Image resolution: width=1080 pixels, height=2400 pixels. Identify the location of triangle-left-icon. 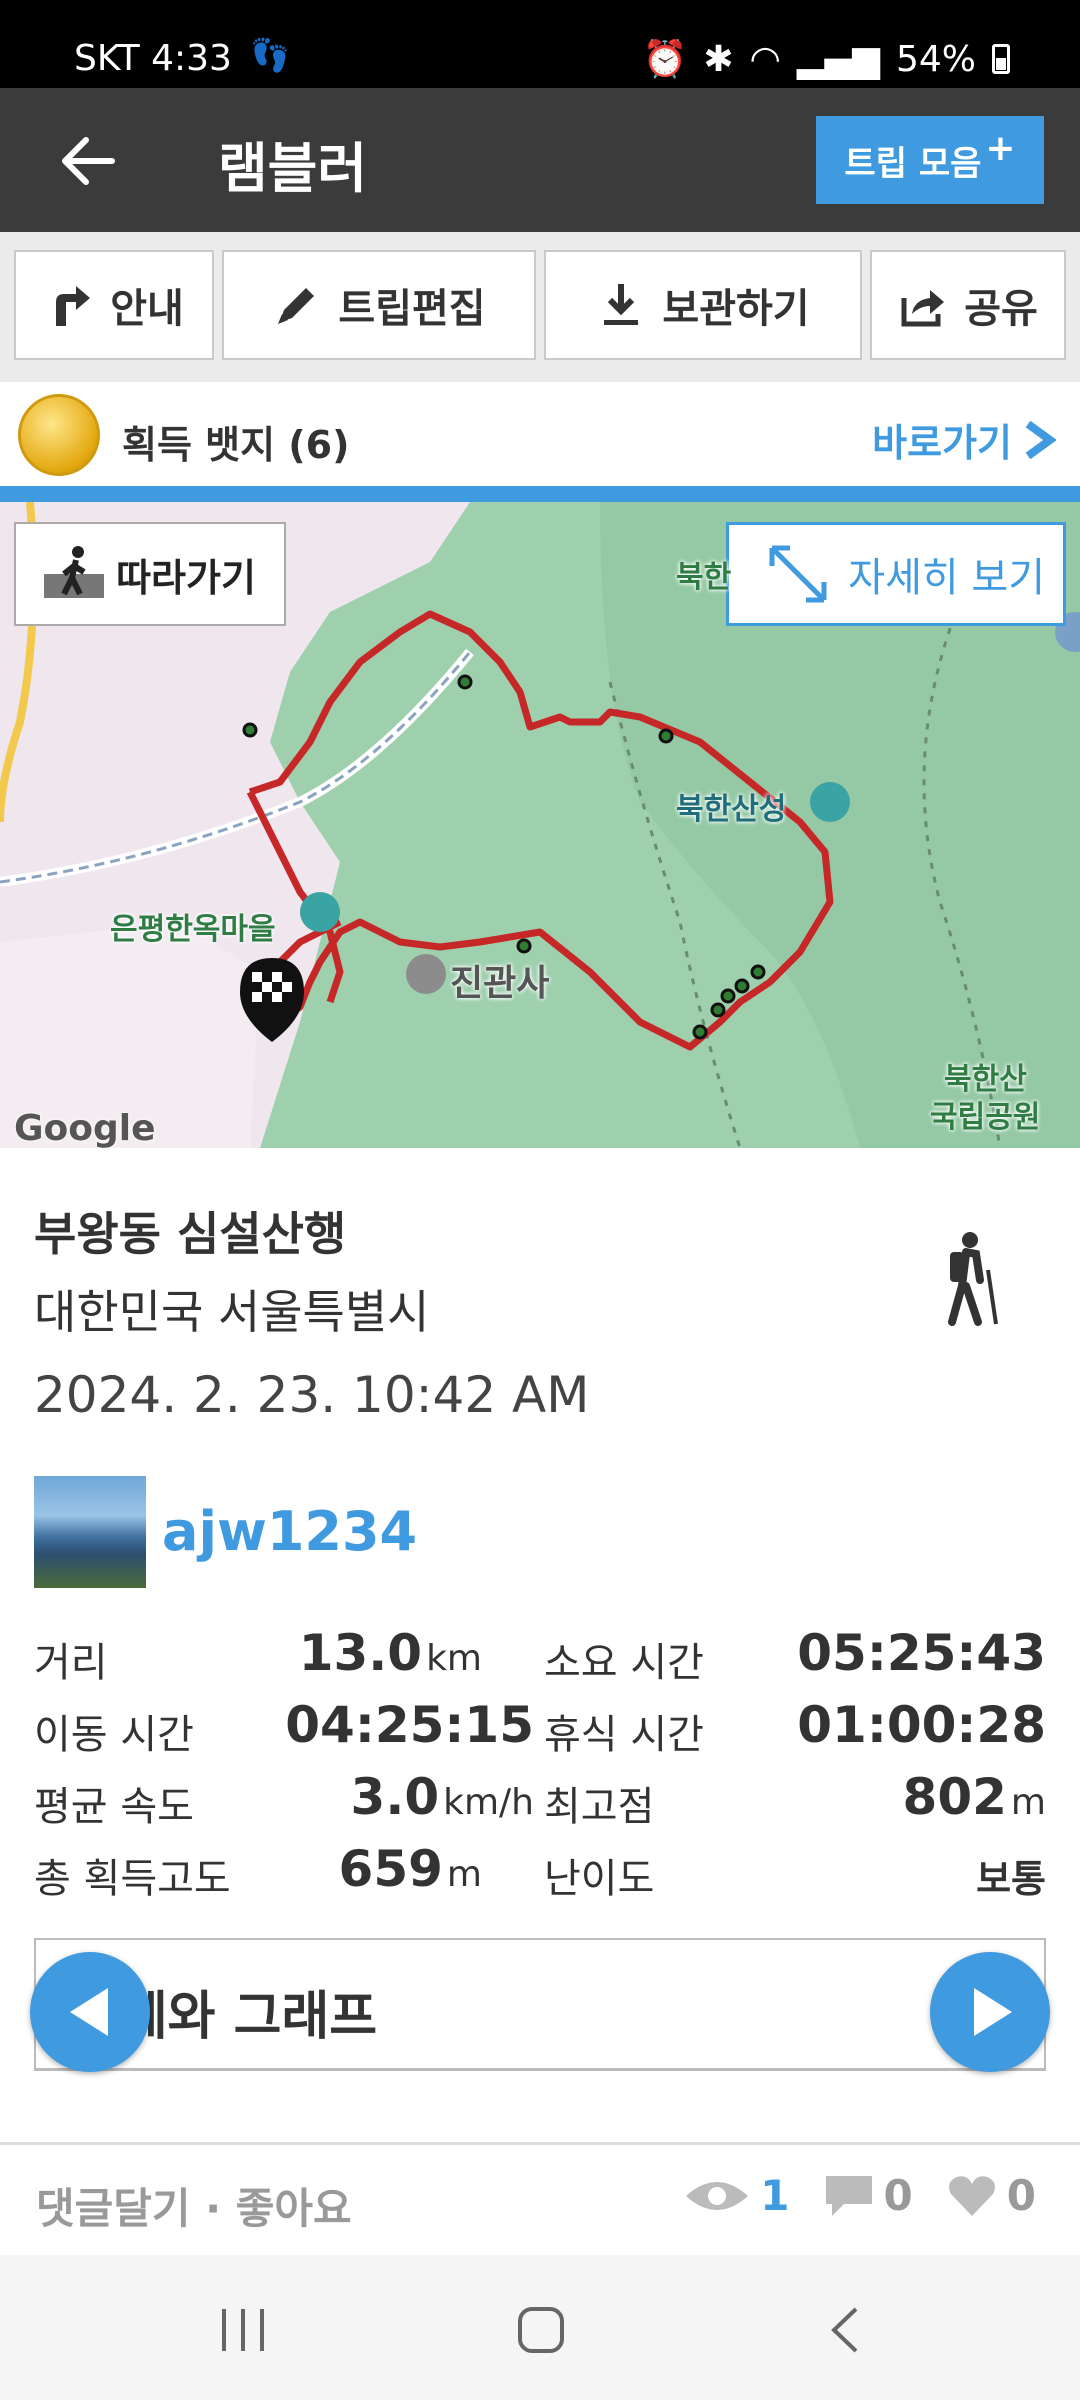
(89, 2012).